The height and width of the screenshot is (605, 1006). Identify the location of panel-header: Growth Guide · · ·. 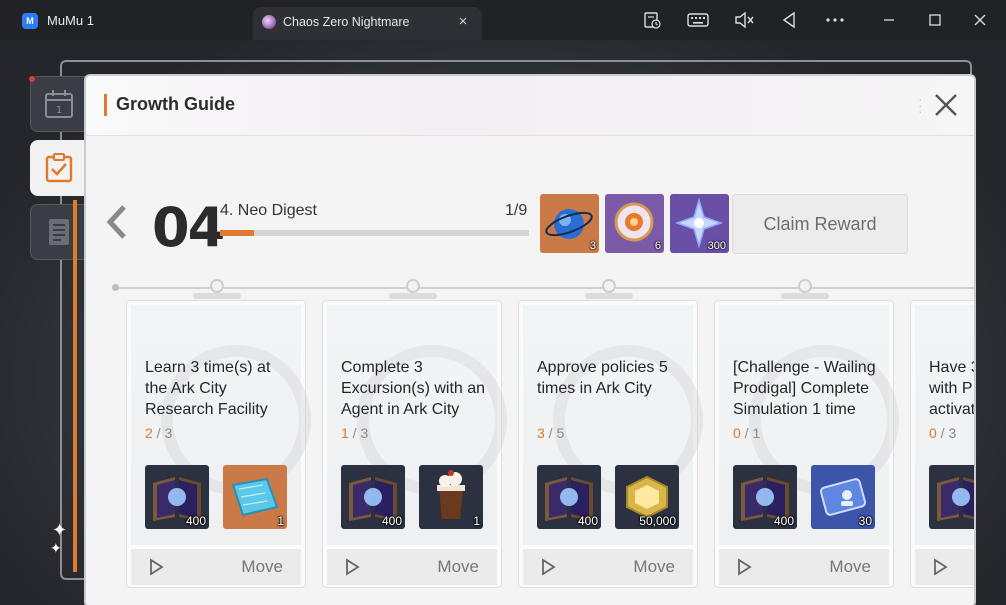
(530, 106).